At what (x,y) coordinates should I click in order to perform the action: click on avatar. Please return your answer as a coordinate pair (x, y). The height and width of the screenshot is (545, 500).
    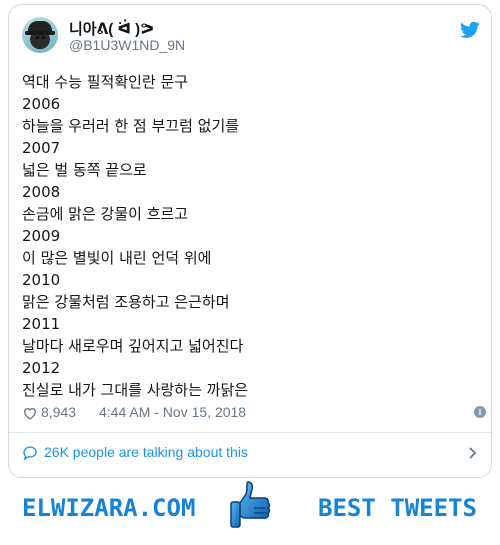
    Looking at the image, I should click on (40, 35).